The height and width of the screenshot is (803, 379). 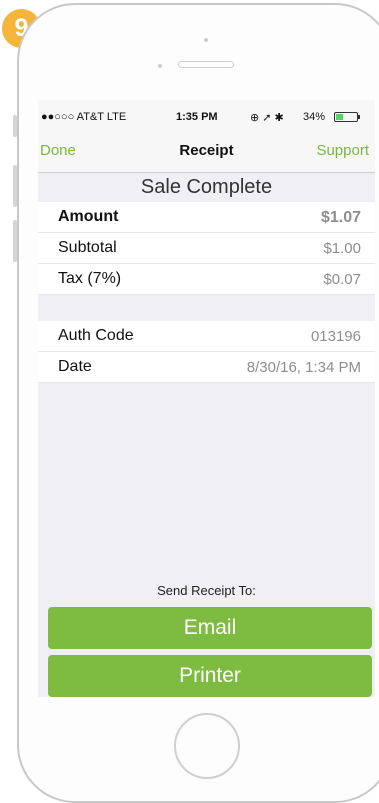 What do you see at coordinates (342, 150) in the screenshot?
I see `support-button: Support` at bounding box center [342, 150].